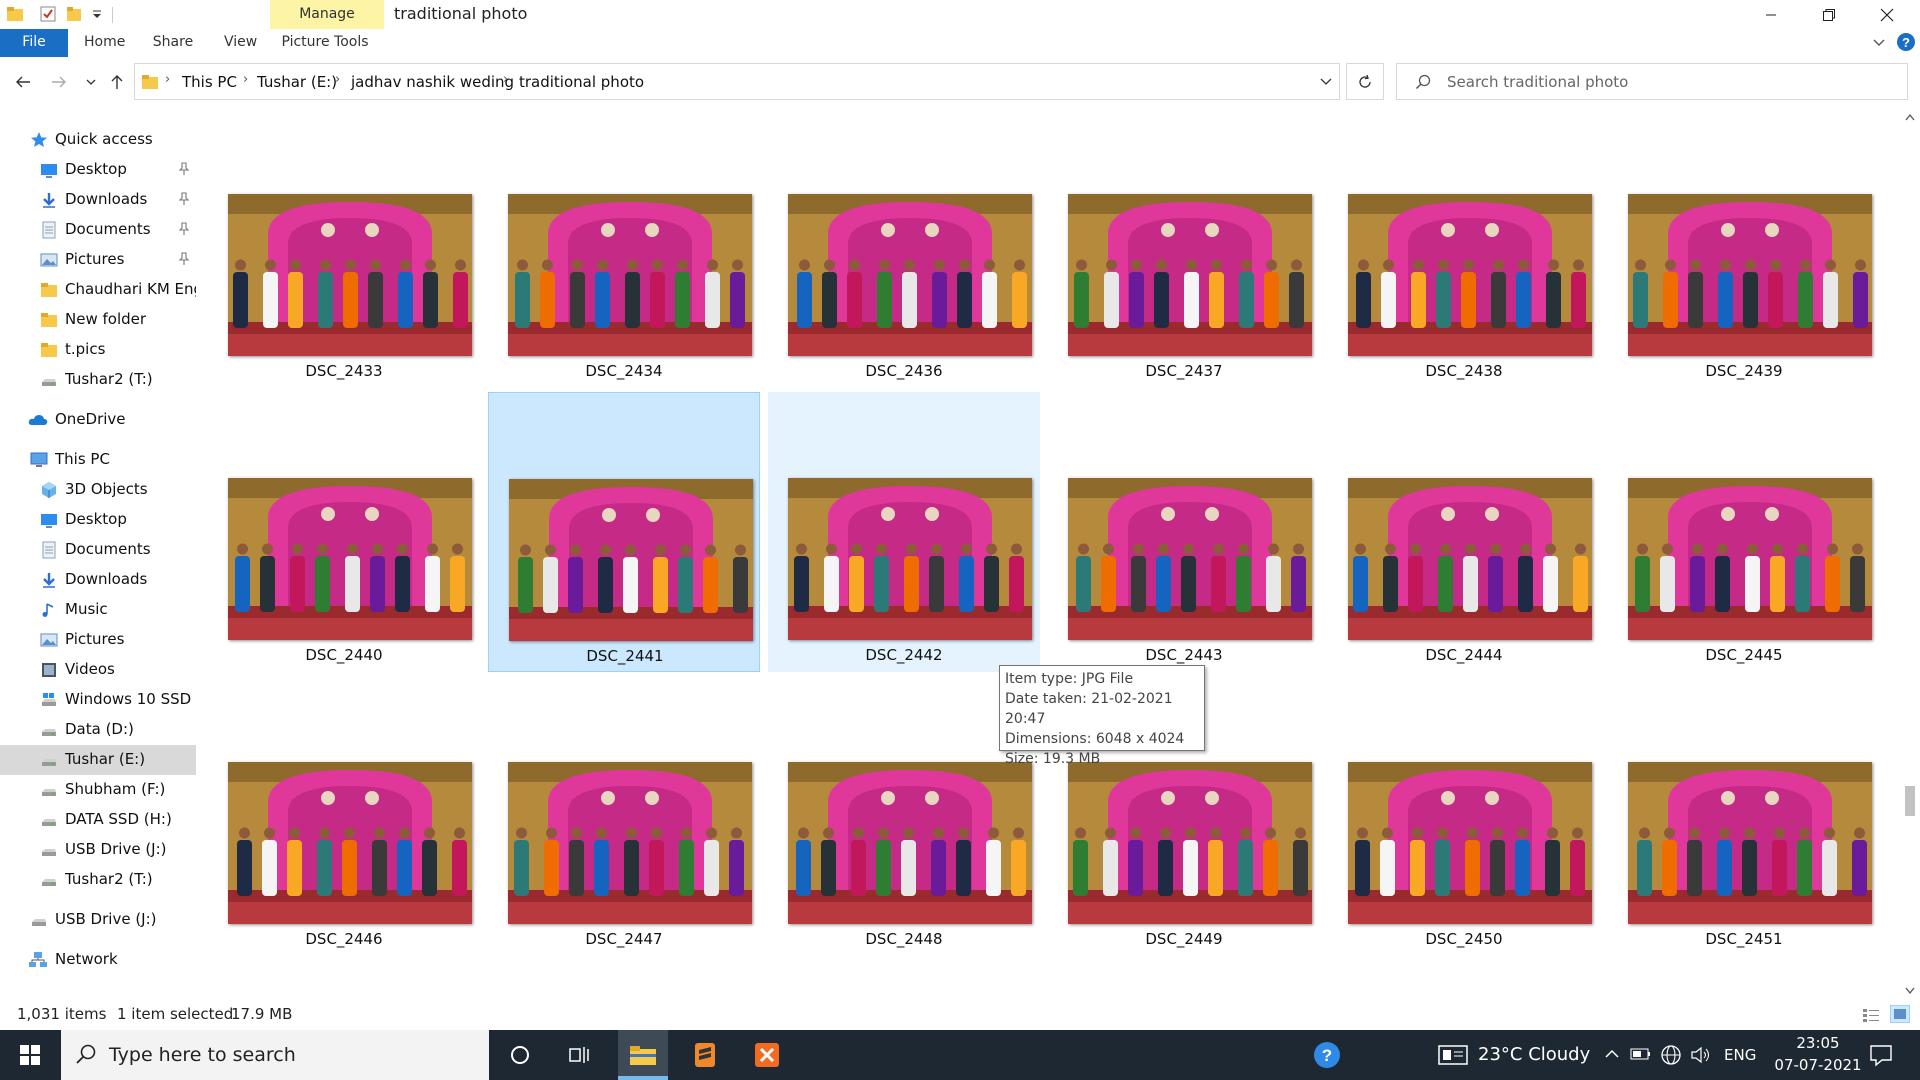  Describe the element at coordinates (98, 320) in the screenshot. I see `nav-item-new-folder: New folder` at that location.